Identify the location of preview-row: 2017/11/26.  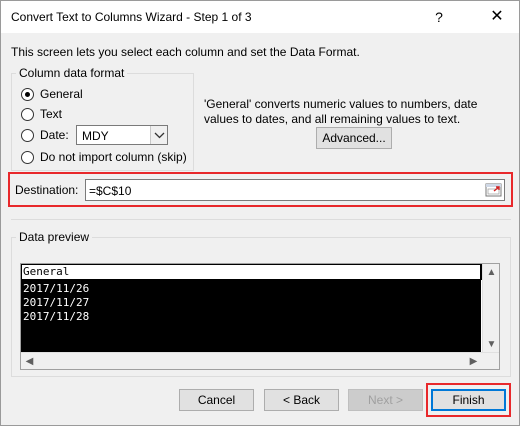
(56, 288).